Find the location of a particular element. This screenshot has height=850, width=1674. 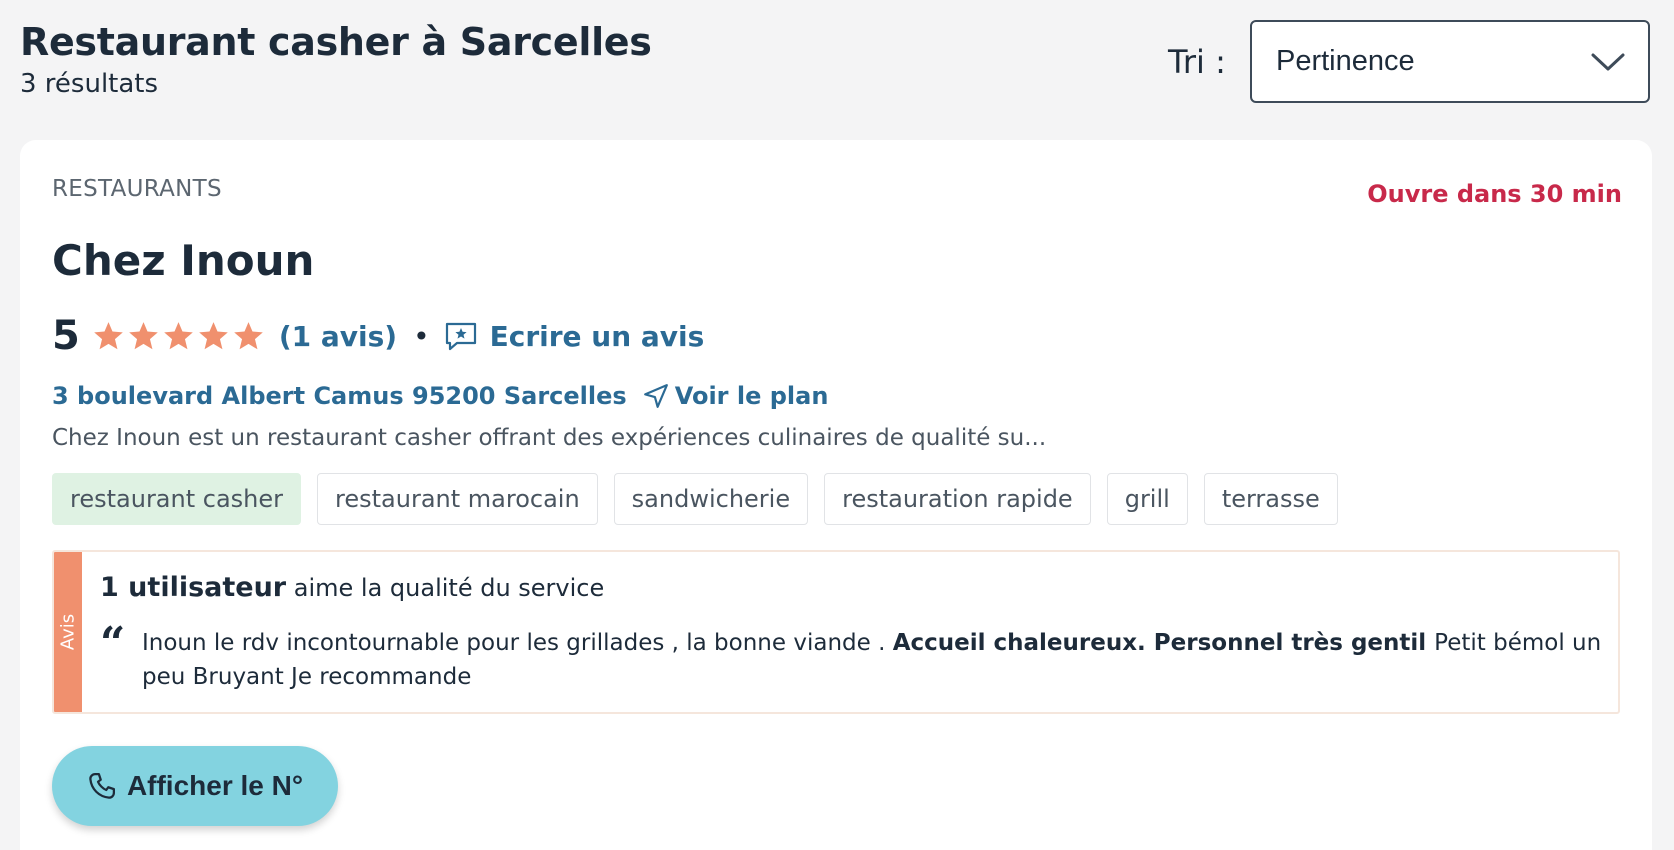

chevron-down-icon is located at coordinates (1608, 62).